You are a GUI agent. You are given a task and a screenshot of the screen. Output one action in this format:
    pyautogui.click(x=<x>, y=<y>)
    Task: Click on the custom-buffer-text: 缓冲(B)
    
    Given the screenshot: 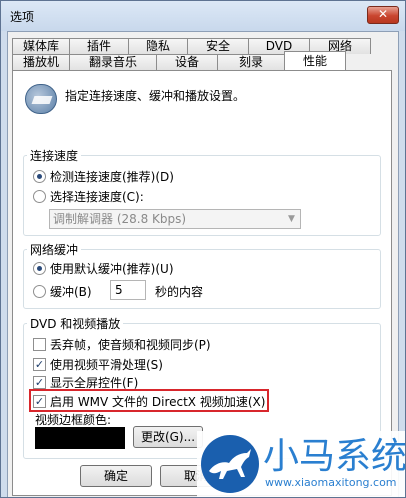 What is the action you would take?
    pyautogui.click(x=71, y=292)
    